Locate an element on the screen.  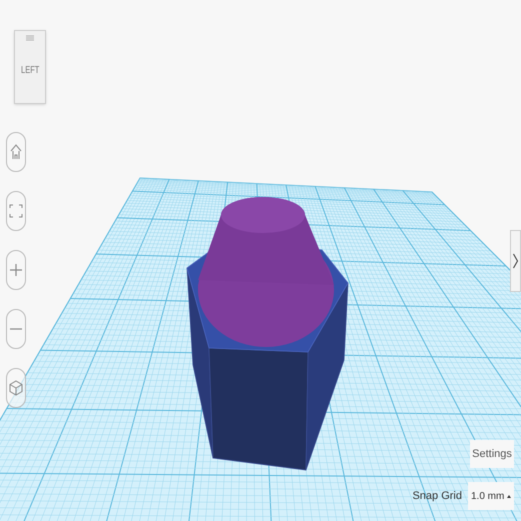
settings-button: Settings is located at coordinates (492, 454).